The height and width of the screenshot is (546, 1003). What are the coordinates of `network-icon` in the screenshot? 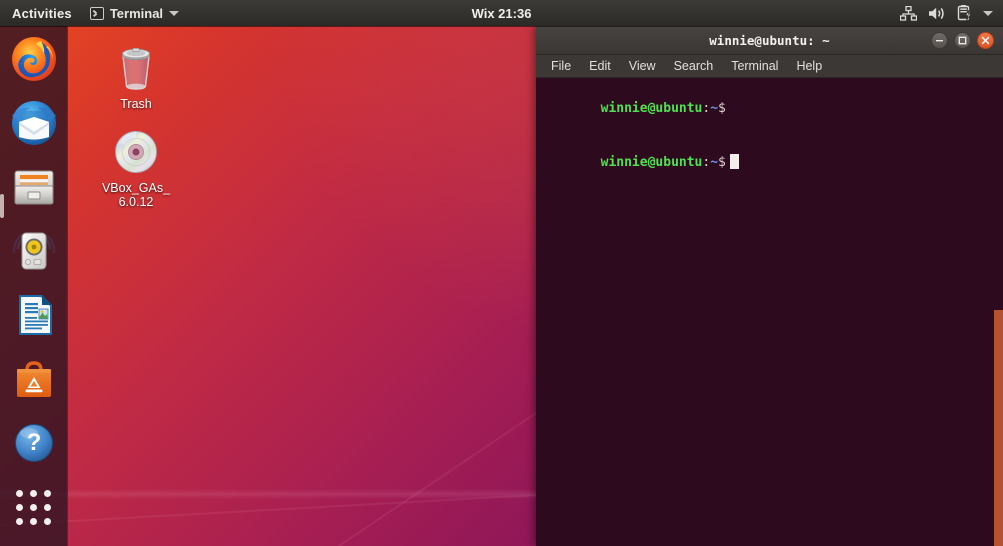 It's located at (908, 13).